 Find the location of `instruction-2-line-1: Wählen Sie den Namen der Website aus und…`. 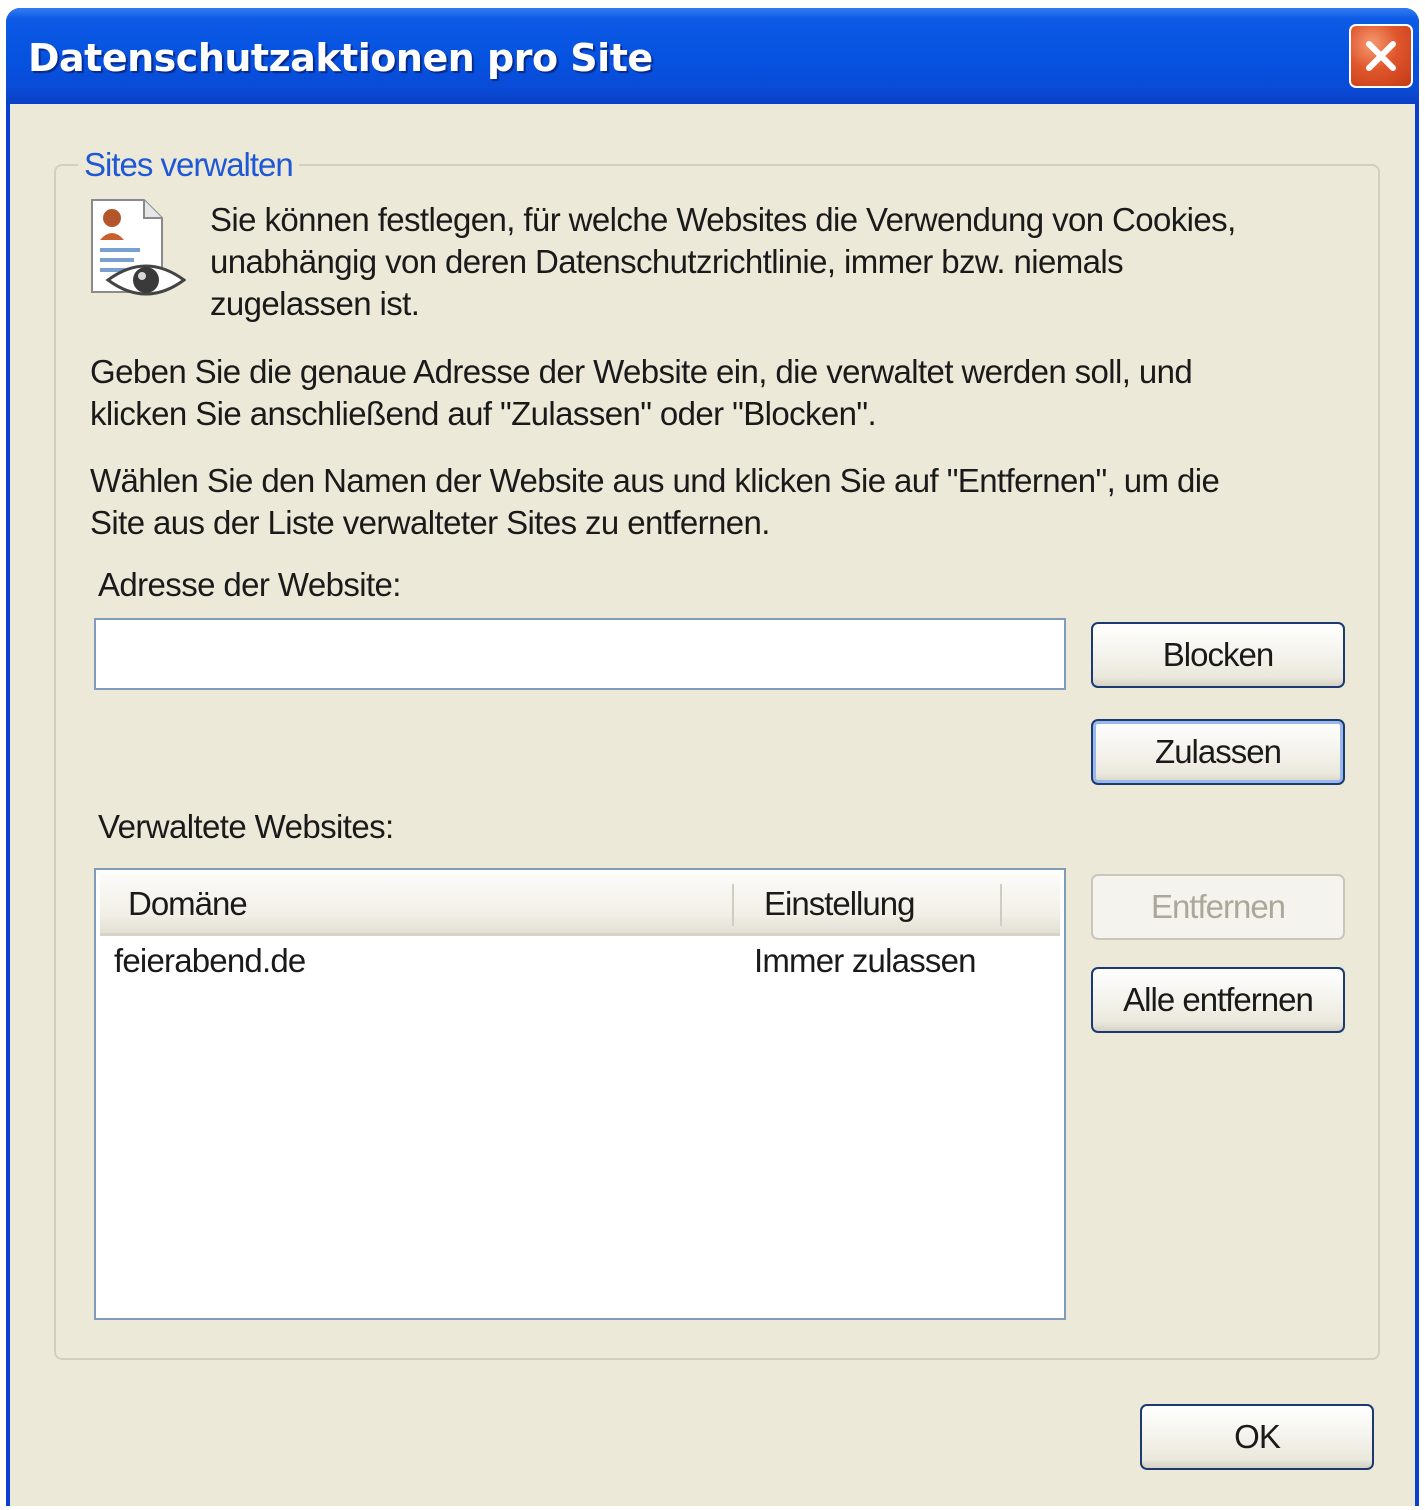

instruction-2-line-1: Wählen Sie den Namen der Website aus und… is located at coordinates (655, 480).